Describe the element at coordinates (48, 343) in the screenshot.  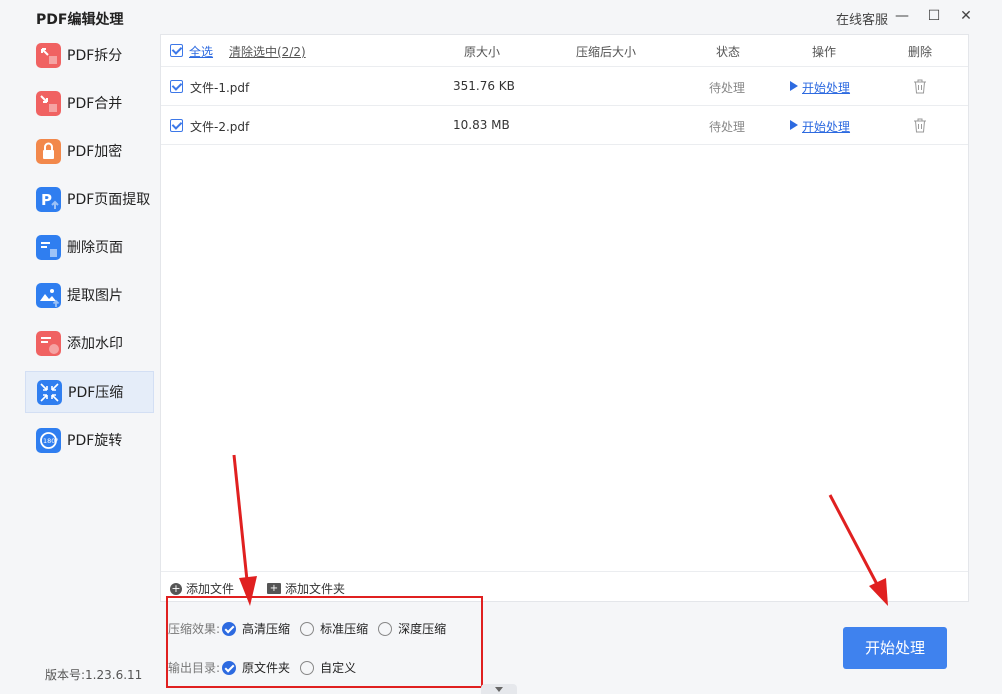
I see `watermark-icon` at that location.